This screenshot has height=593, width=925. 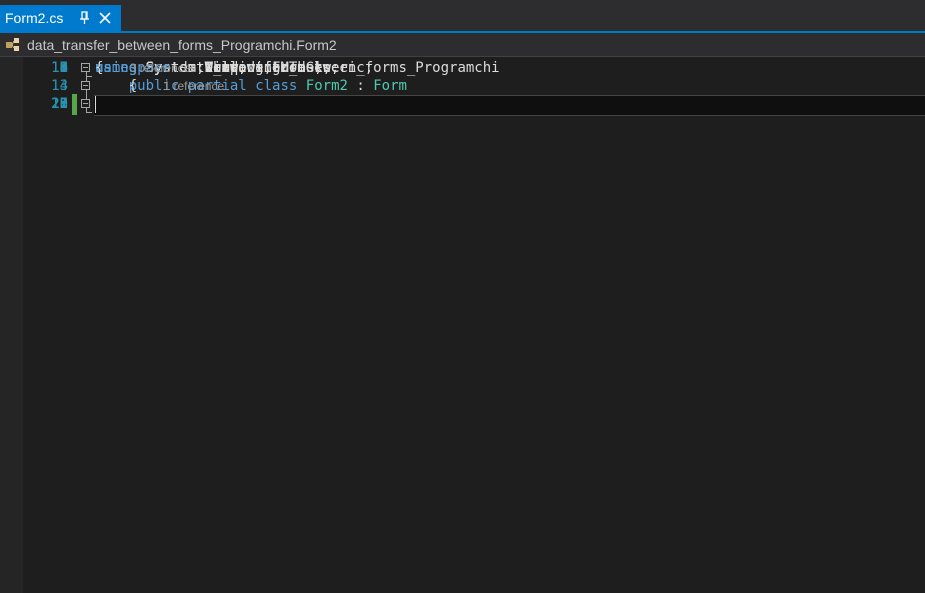 I want to click on tab-title: Form2.cs, so click(x=34, y=18).